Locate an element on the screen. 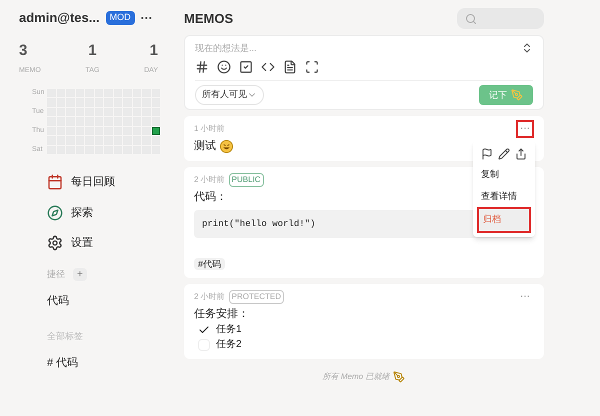  search-icon is located at coordinates (471, 18).